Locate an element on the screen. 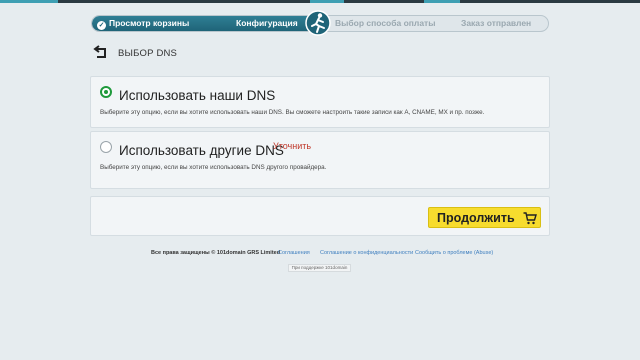  radio-unselected is located at coordinates (106, 147).